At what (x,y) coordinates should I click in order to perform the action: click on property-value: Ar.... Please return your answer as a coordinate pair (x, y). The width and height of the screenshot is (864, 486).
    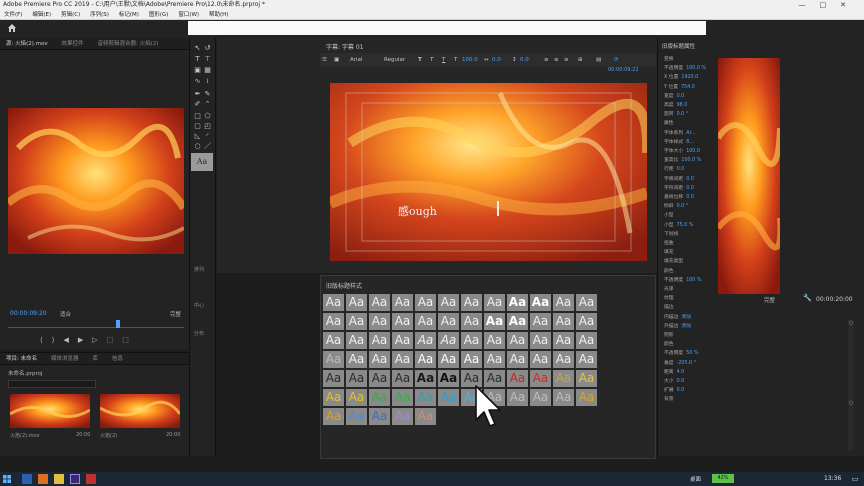
    Looking at the image, I should click on (690, 133).